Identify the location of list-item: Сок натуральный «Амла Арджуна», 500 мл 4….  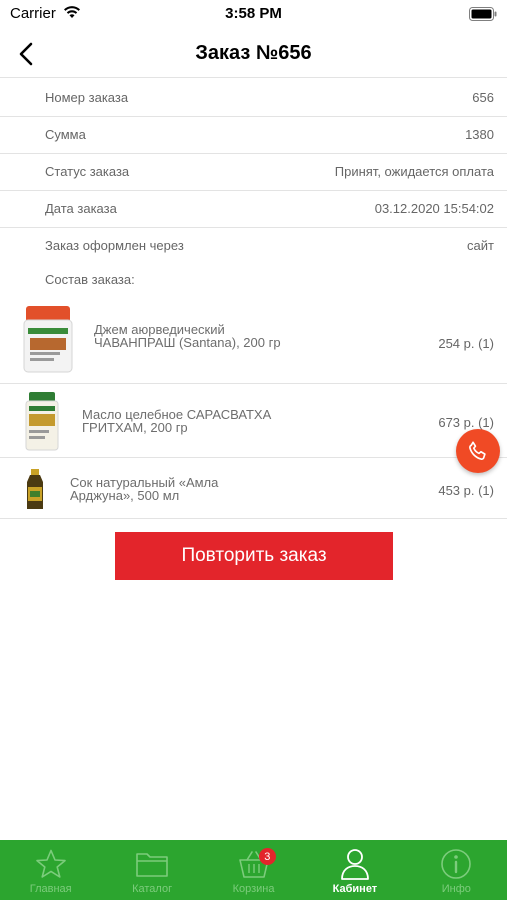
(253, 489).